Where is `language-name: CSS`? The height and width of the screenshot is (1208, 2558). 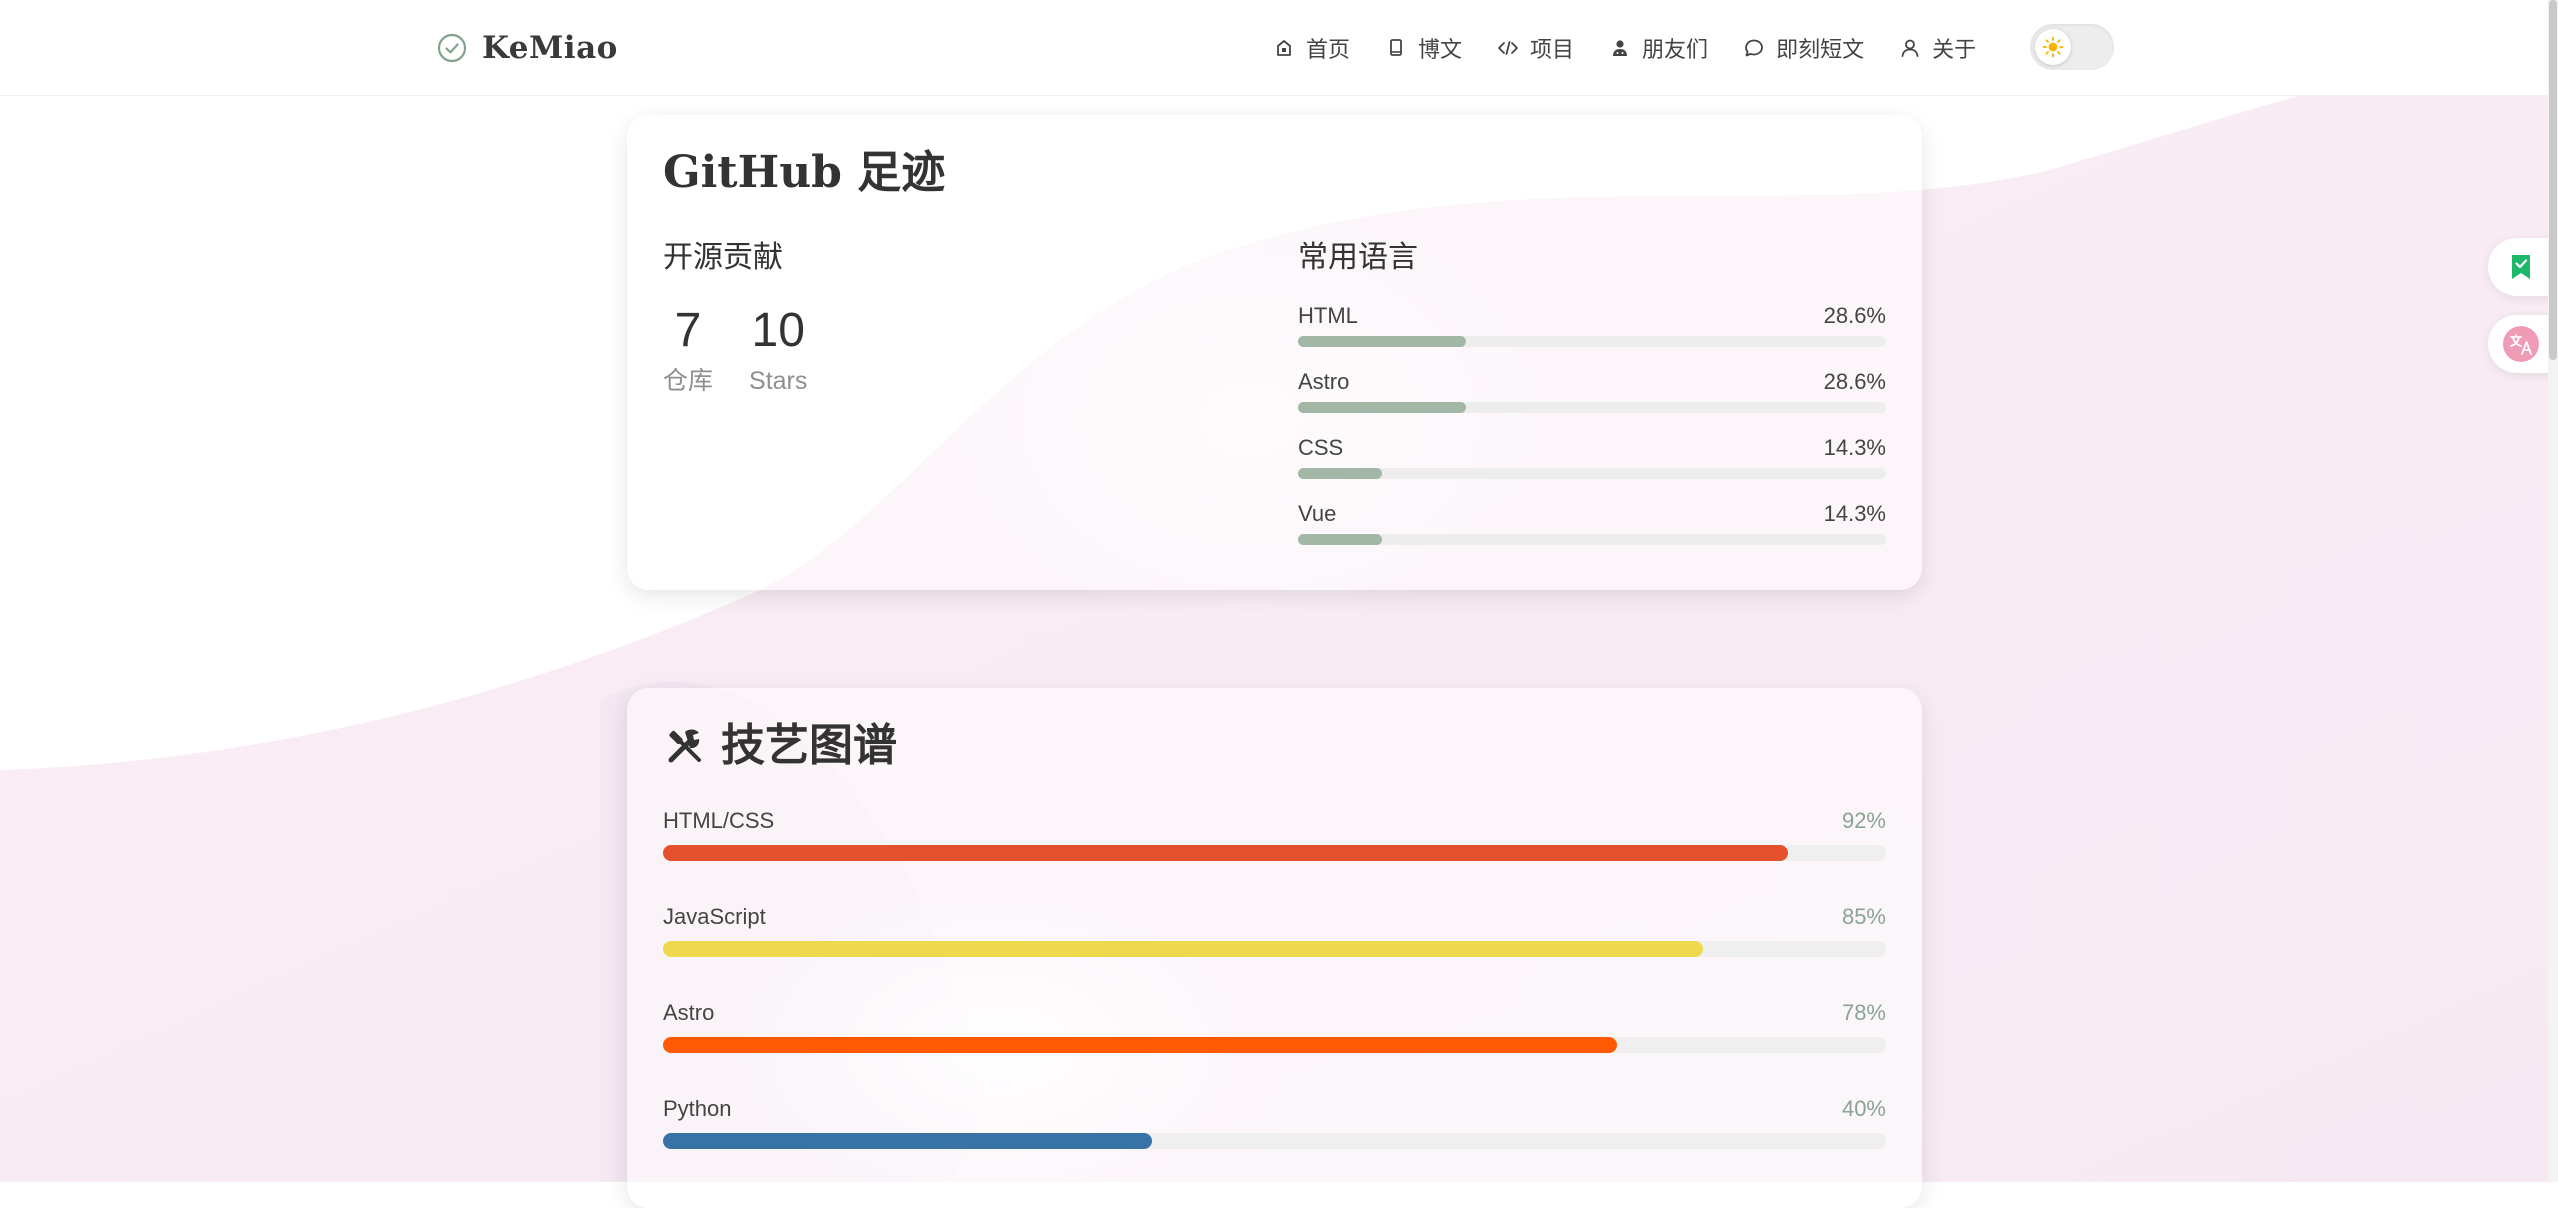
language-name: CSS is located at coordinates (1321, 447).